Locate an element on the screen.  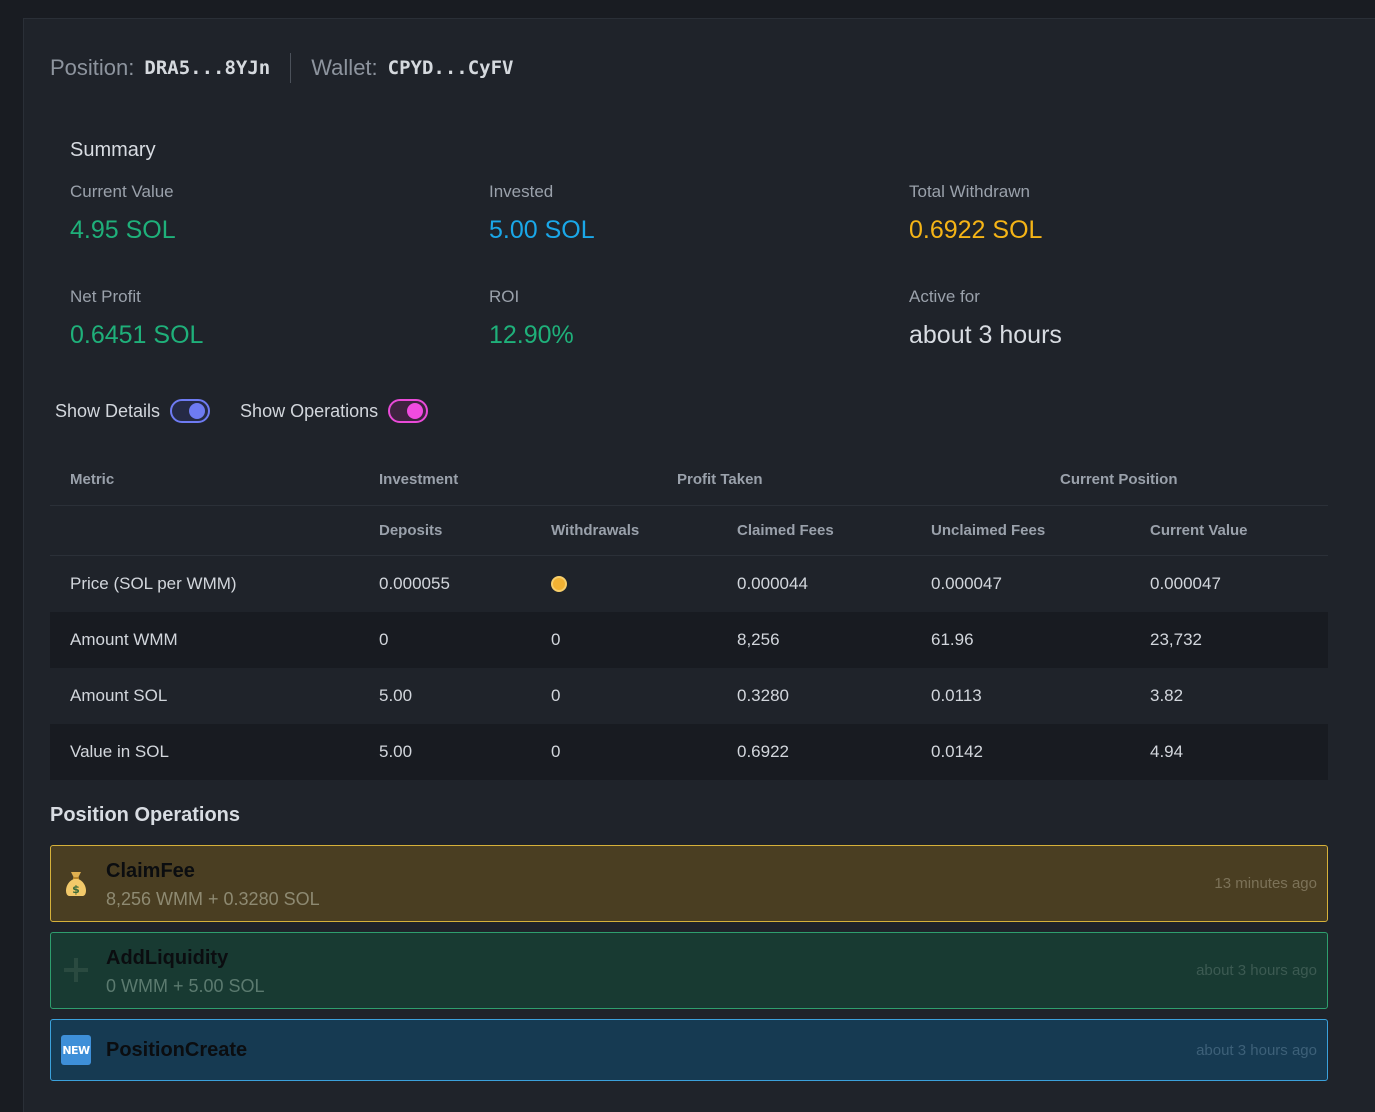
stat-label: Total Withdrawn is located at coordinates (969, 191).